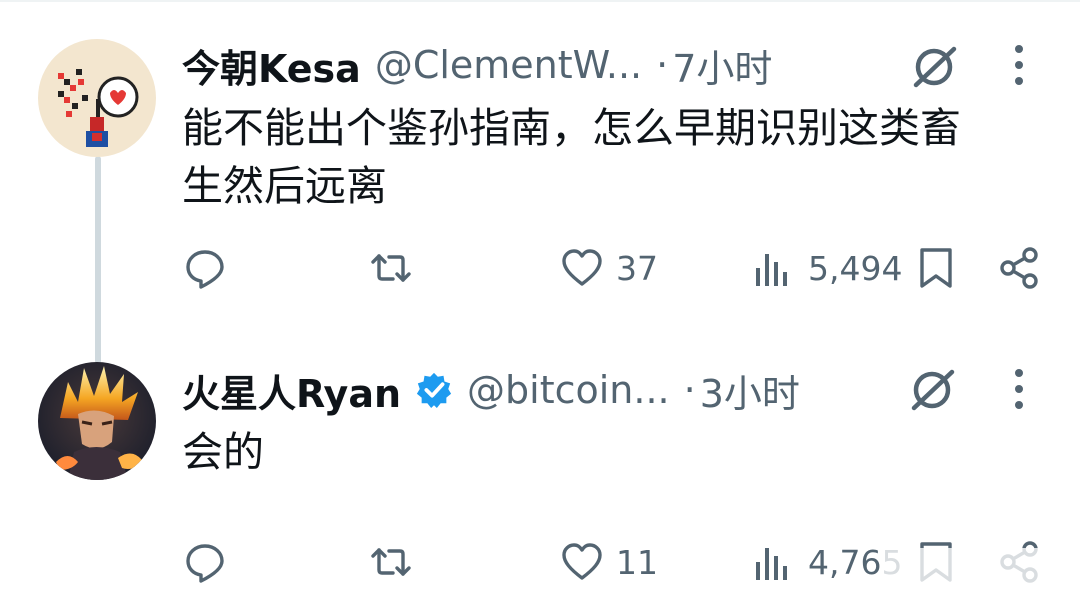  Describe the element at coordinates (540, 268) in the screenshot. I see `action-bar: 37 5,494` at that location.